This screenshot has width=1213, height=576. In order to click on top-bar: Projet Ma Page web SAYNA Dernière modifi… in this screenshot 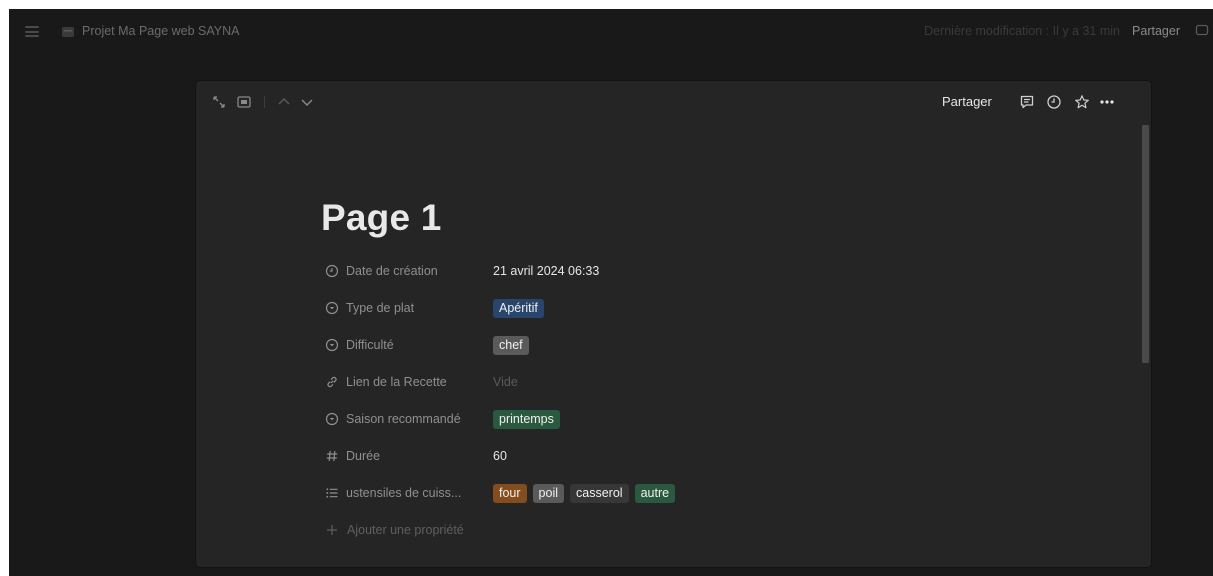, I will do `click(611, 31)`.